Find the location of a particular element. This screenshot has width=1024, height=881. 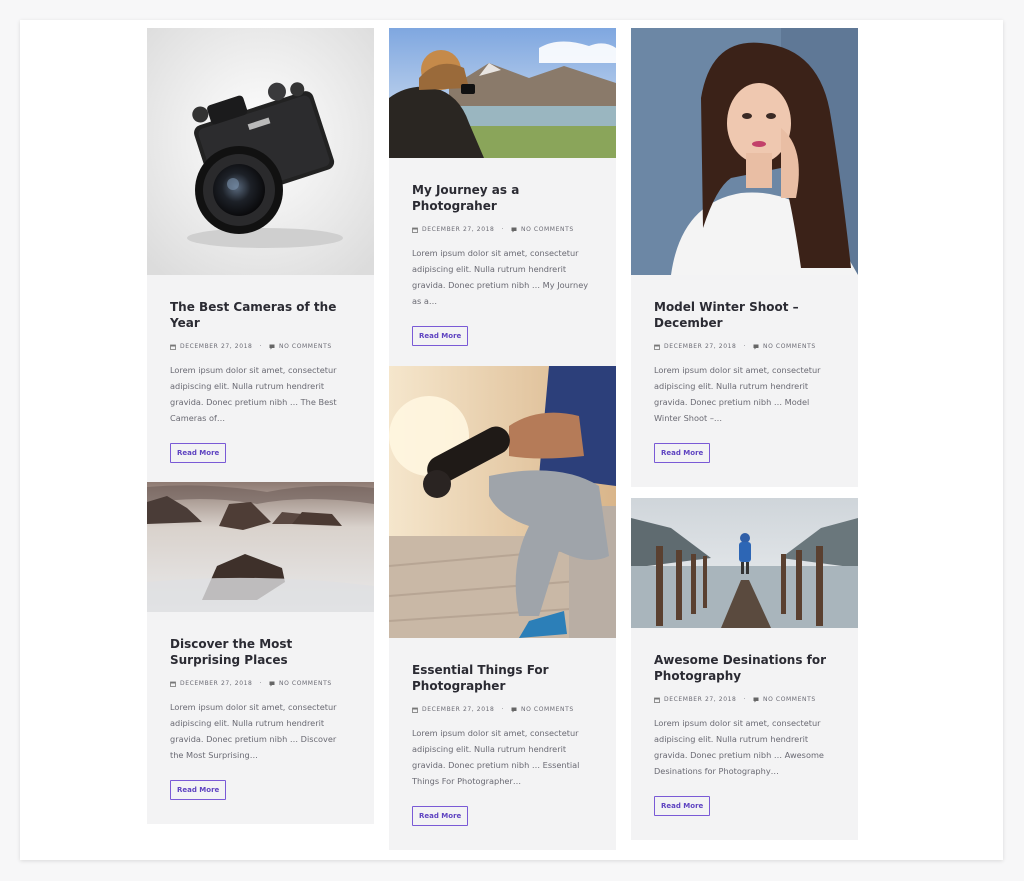

post-image-camera is located at coordinates (260, 151).